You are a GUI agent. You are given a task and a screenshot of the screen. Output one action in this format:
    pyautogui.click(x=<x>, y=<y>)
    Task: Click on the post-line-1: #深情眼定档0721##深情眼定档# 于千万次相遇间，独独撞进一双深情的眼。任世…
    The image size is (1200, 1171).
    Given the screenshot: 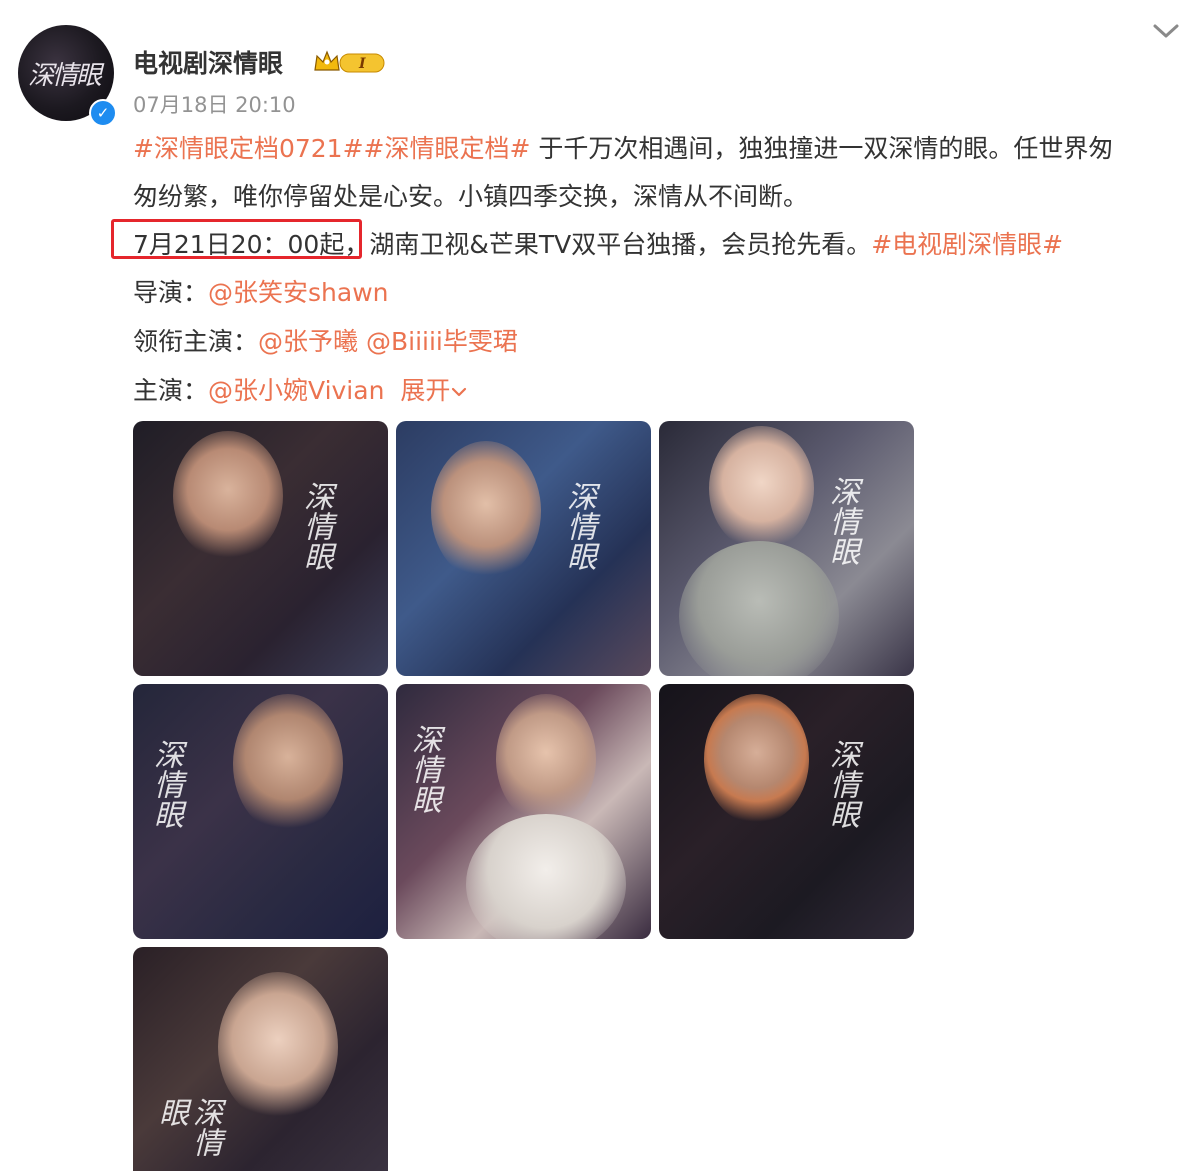 What is the action you would take?
    pyautogui.click(x=623, y=147)
    